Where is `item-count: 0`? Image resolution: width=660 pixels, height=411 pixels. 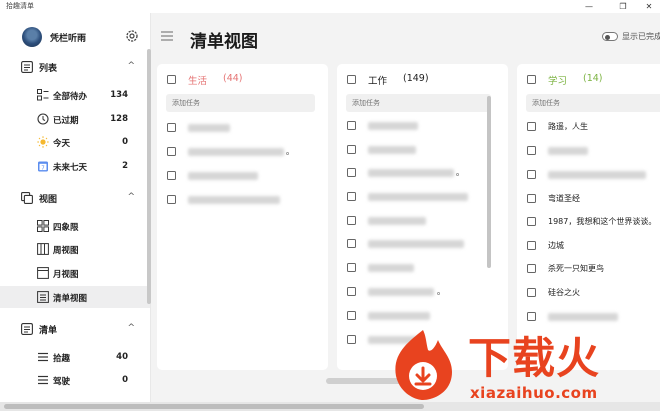 item-count: 0 is located at coordinates (125, 142).